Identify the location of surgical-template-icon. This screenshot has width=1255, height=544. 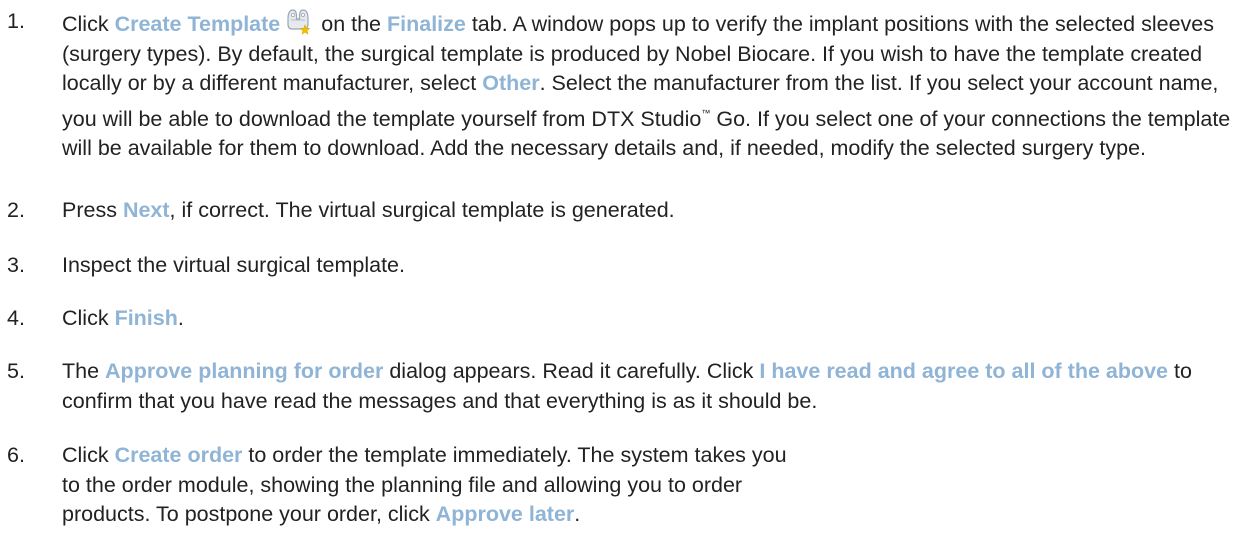
(298, 22).